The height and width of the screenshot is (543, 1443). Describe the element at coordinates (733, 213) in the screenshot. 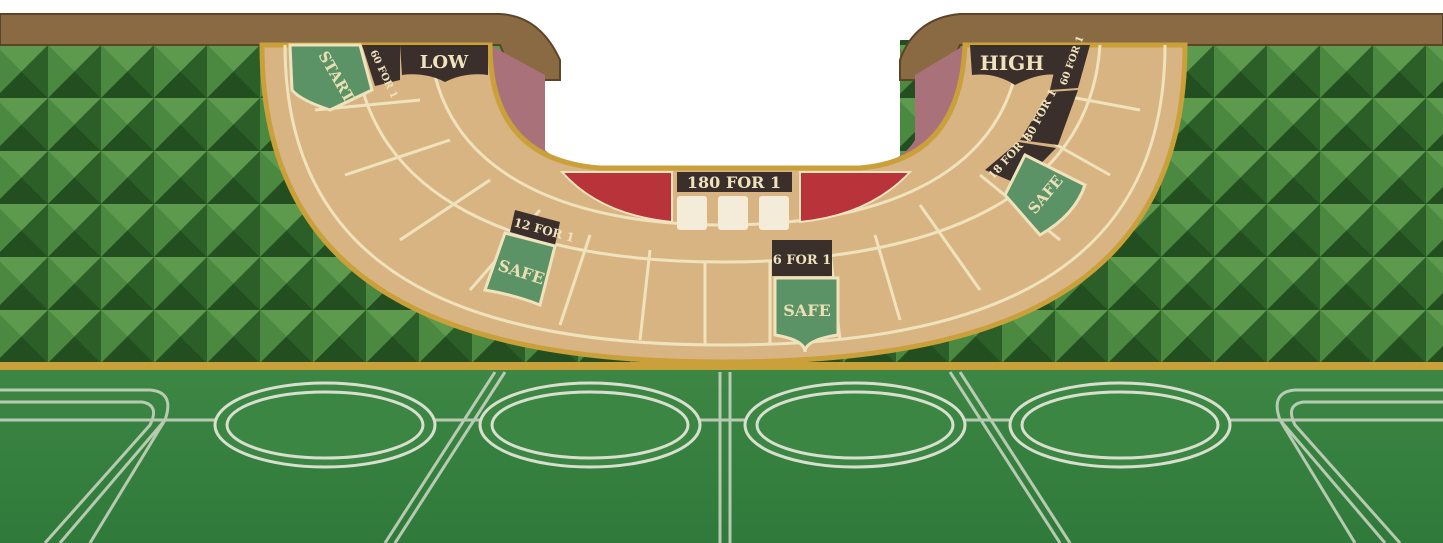

I see `dice-icon` at that location.